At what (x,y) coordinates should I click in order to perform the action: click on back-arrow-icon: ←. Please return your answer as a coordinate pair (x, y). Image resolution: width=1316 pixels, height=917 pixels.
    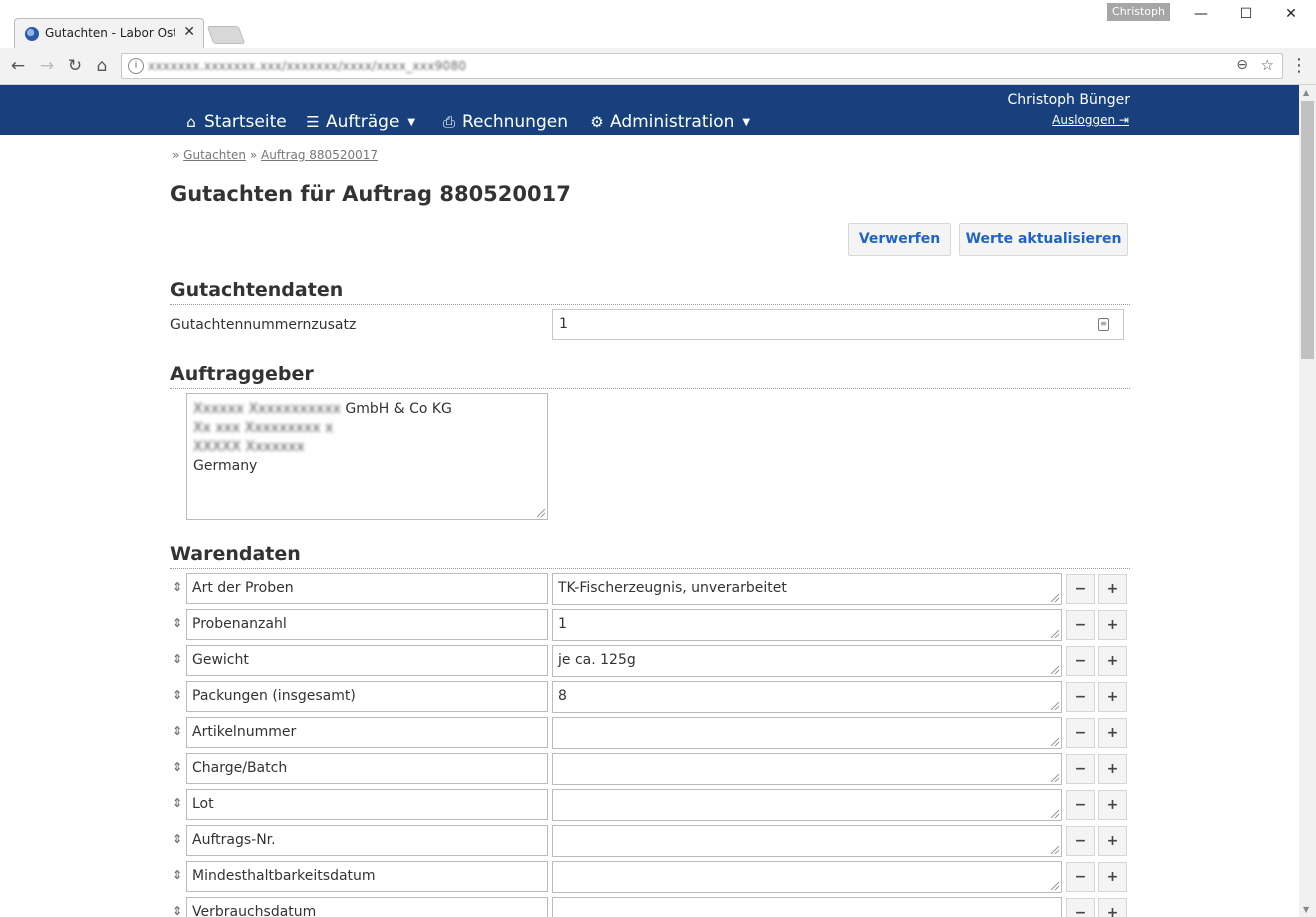
    Looking at the image, I should click on (18, 66).